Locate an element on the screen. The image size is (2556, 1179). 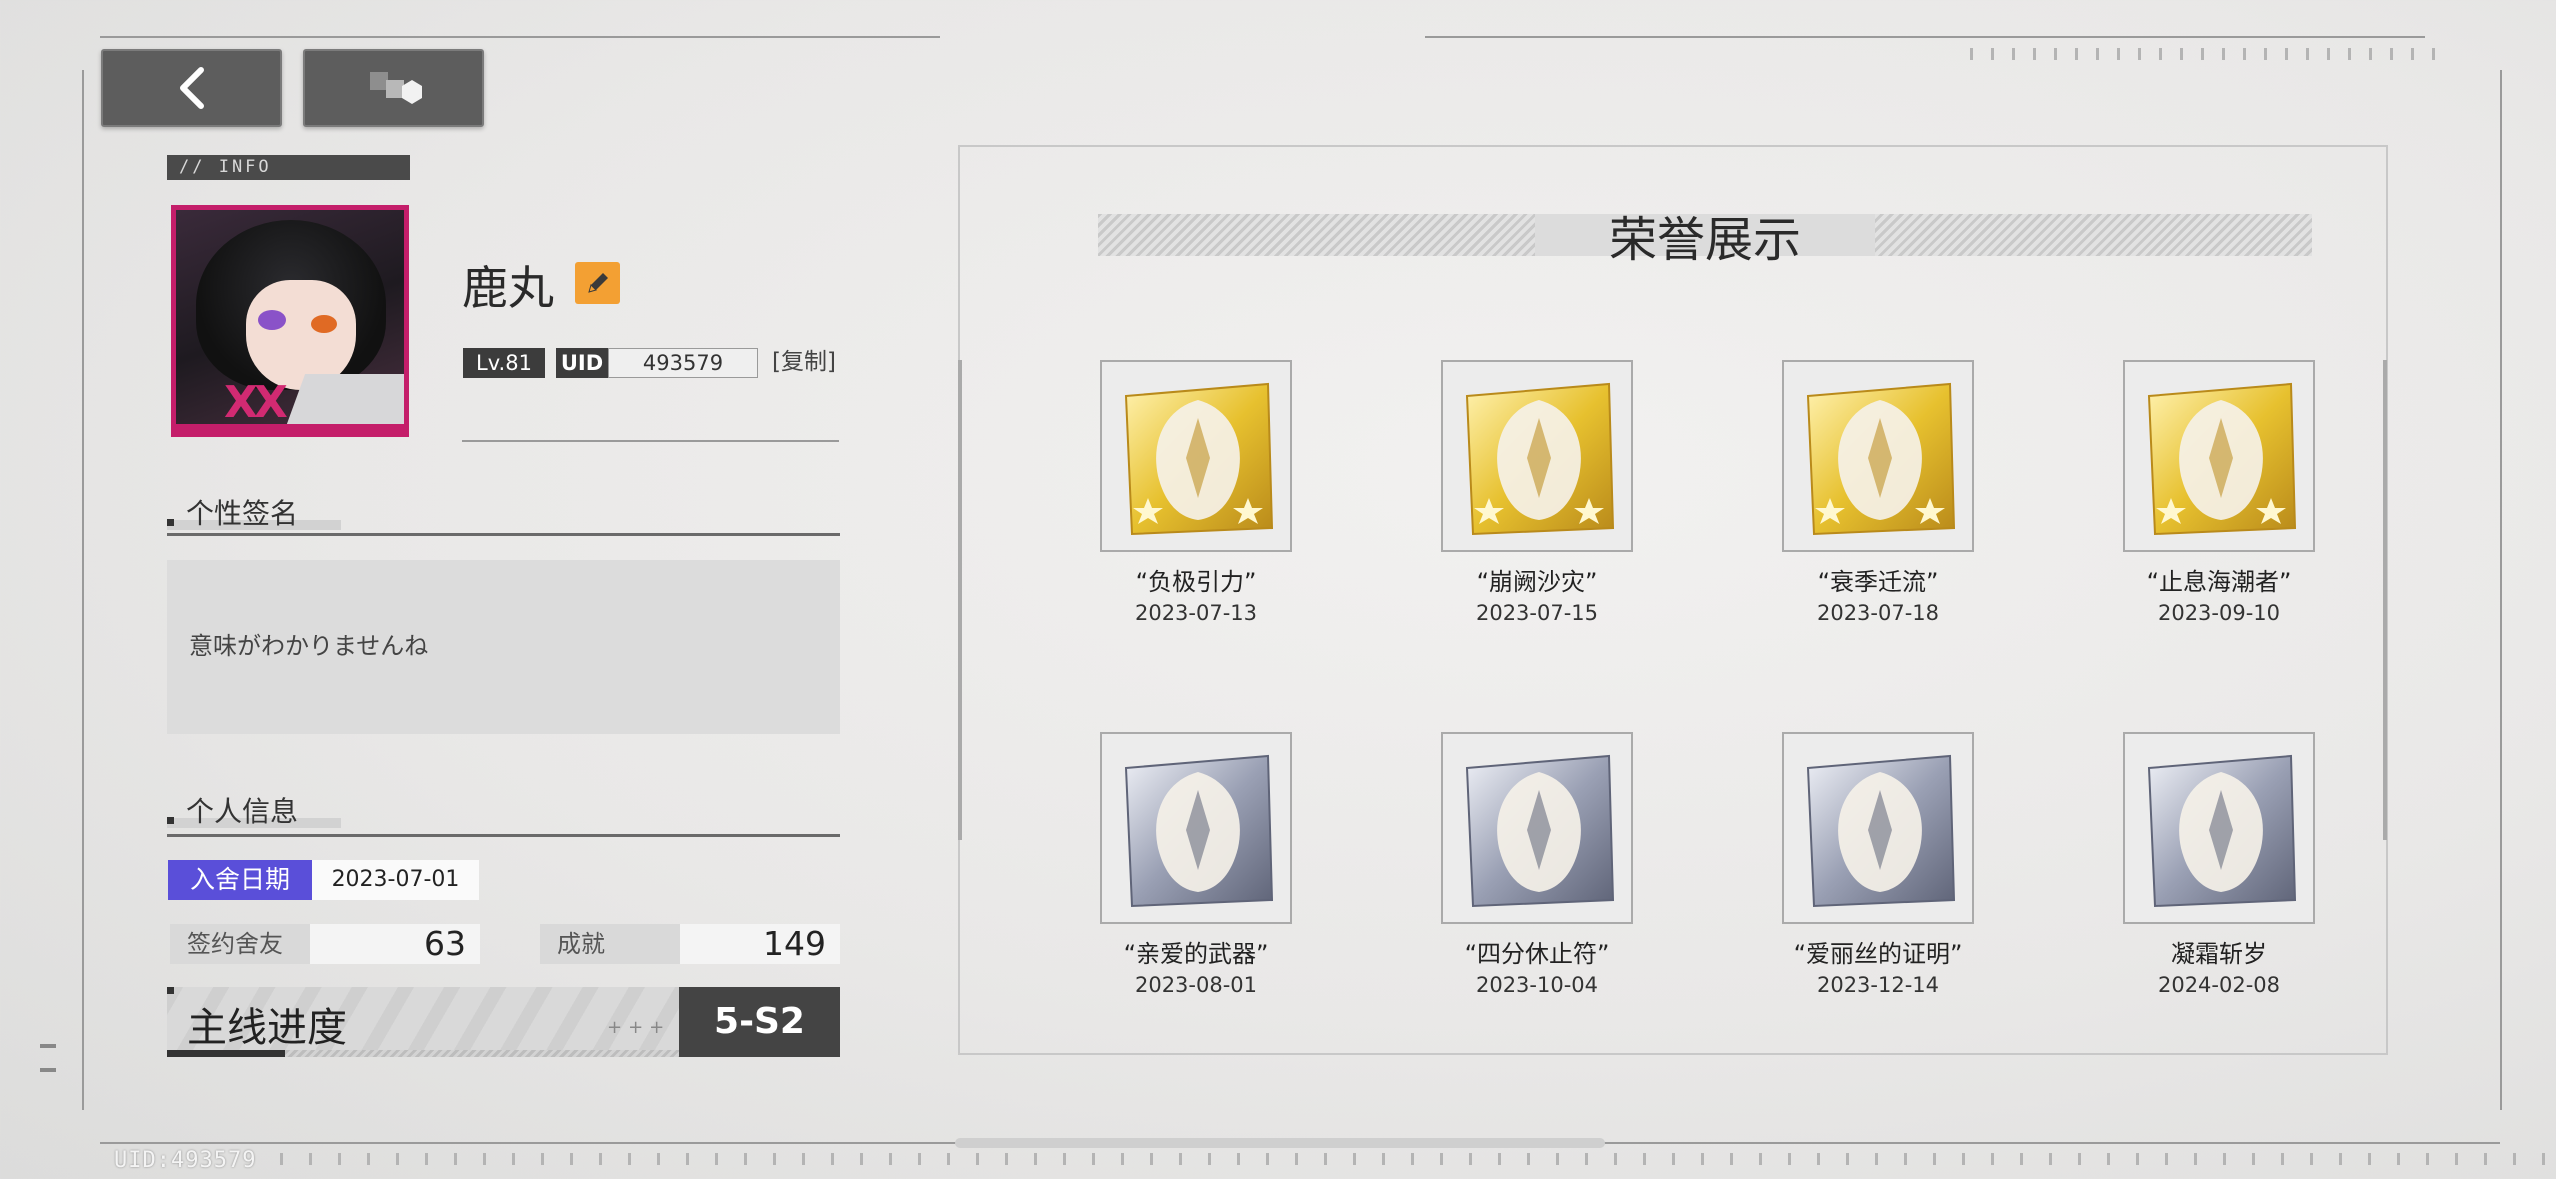
signature-text: 意味がわかりませんね is located at coordinates (309, 646).